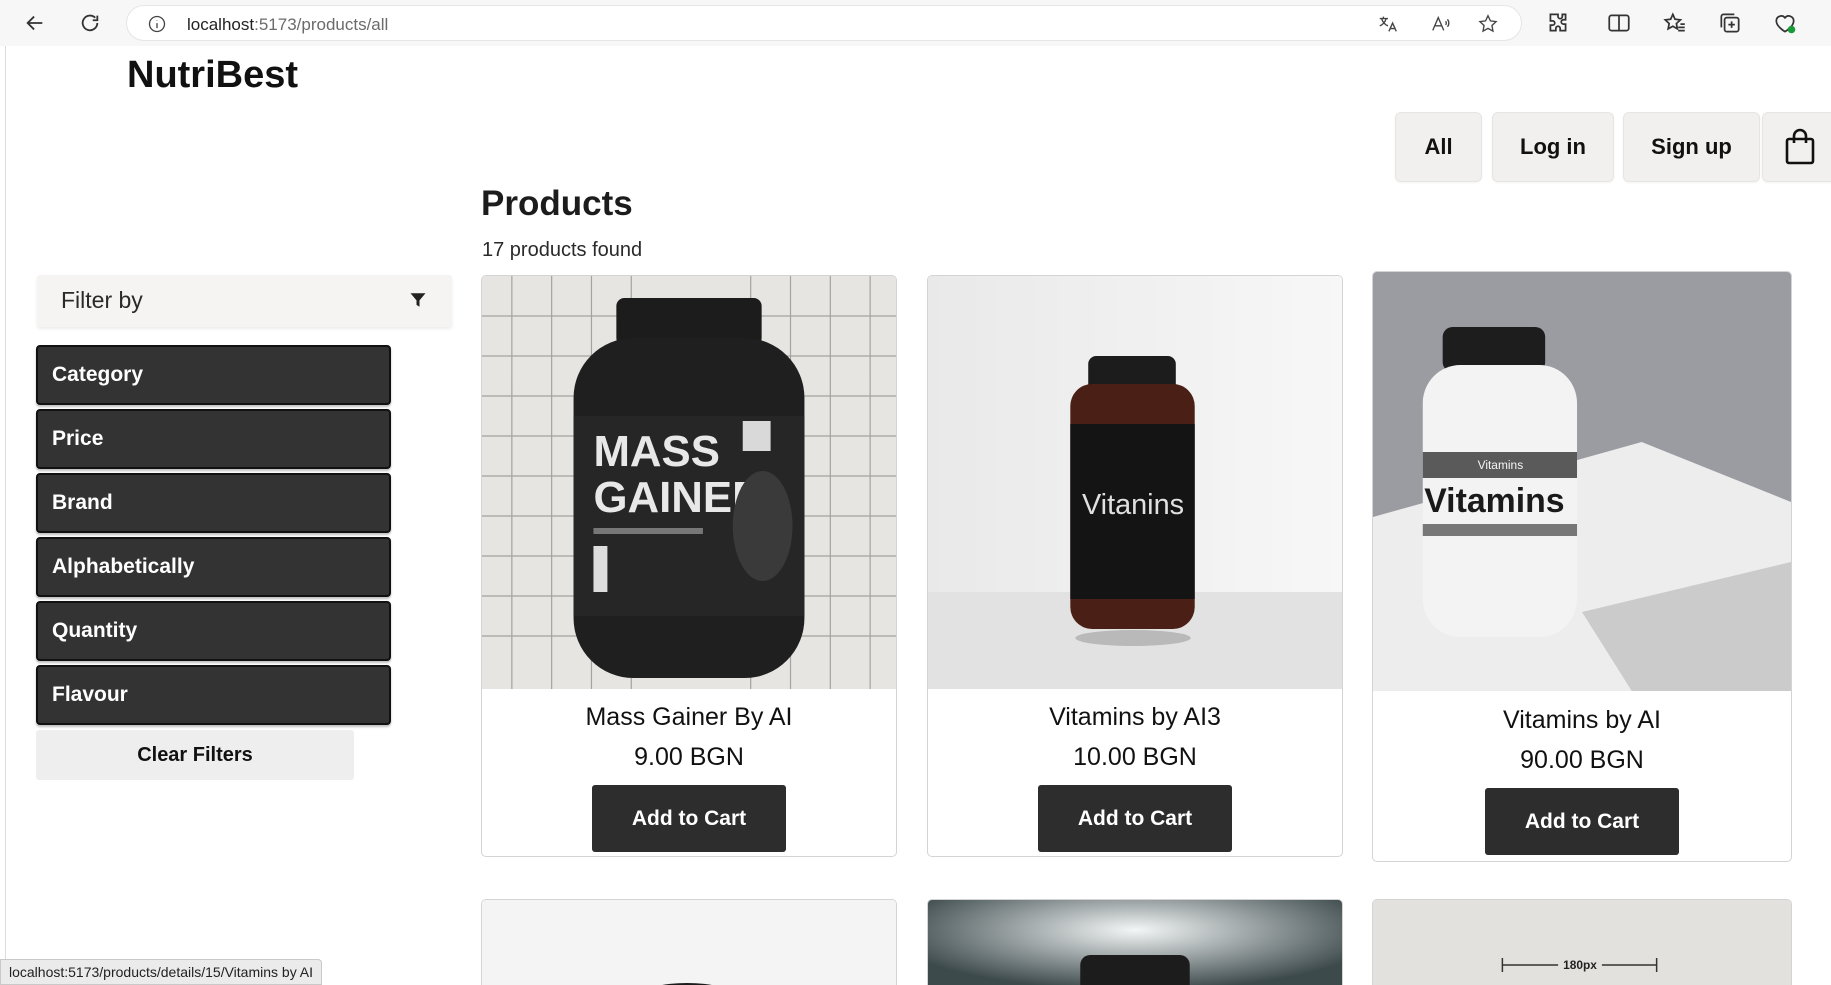  Describe the element at coordinates (195, 755) in the screenshot. I see `clear-filters-button: Clear Filters` at that location.